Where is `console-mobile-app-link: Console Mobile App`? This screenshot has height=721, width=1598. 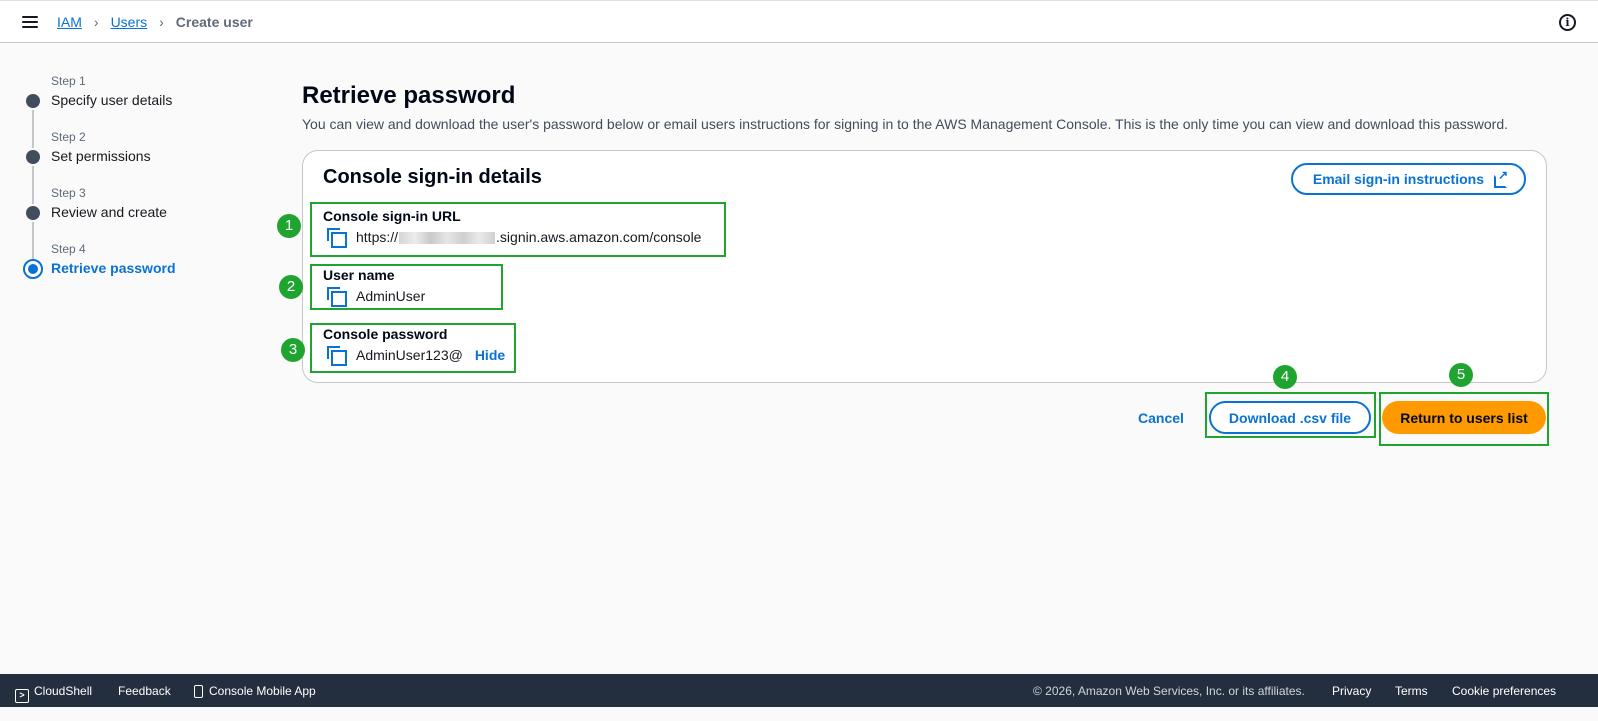 console-mobile-app-link: Console Mobile App is located at coordinates (255, 691).